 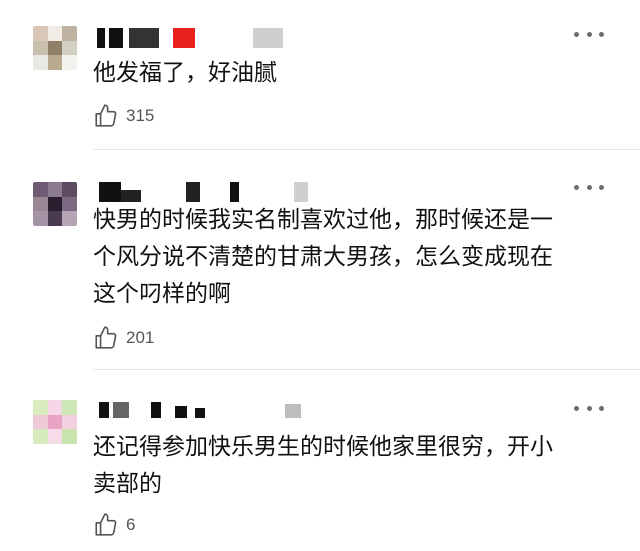 I want to click on comment-text: 他发福了，好油腻, so click(x=185, y=73).